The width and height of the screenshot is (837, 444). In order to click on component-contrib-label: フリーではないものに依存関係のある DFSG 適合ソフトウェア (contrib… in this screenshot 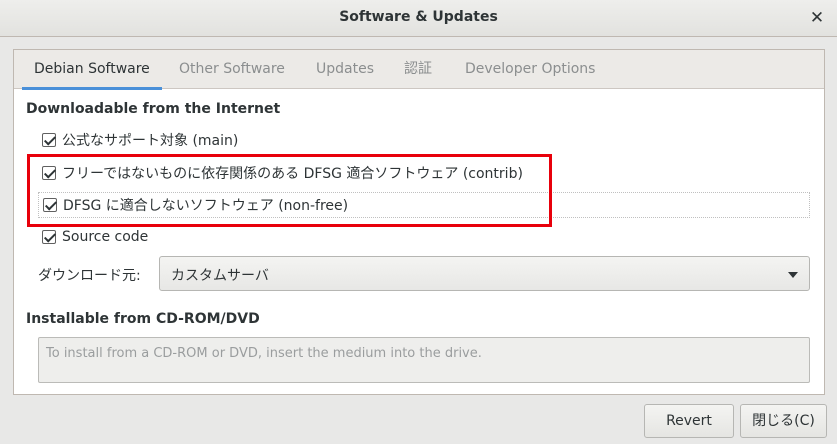, I will do `click(292, 174)`.